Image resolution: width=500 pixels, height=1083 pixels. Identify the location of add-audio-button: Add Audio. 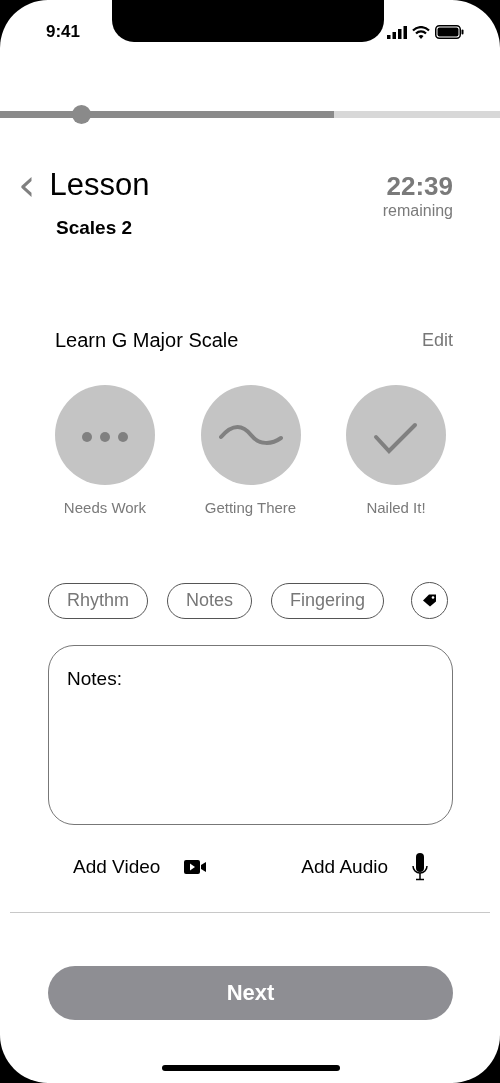
(364, 867).